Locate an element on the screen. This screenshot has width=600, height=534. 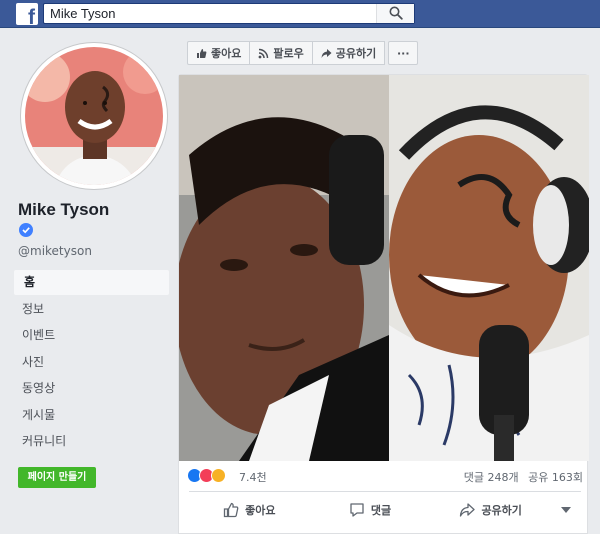
caret-down-icon is located at coordinates (566, 510).